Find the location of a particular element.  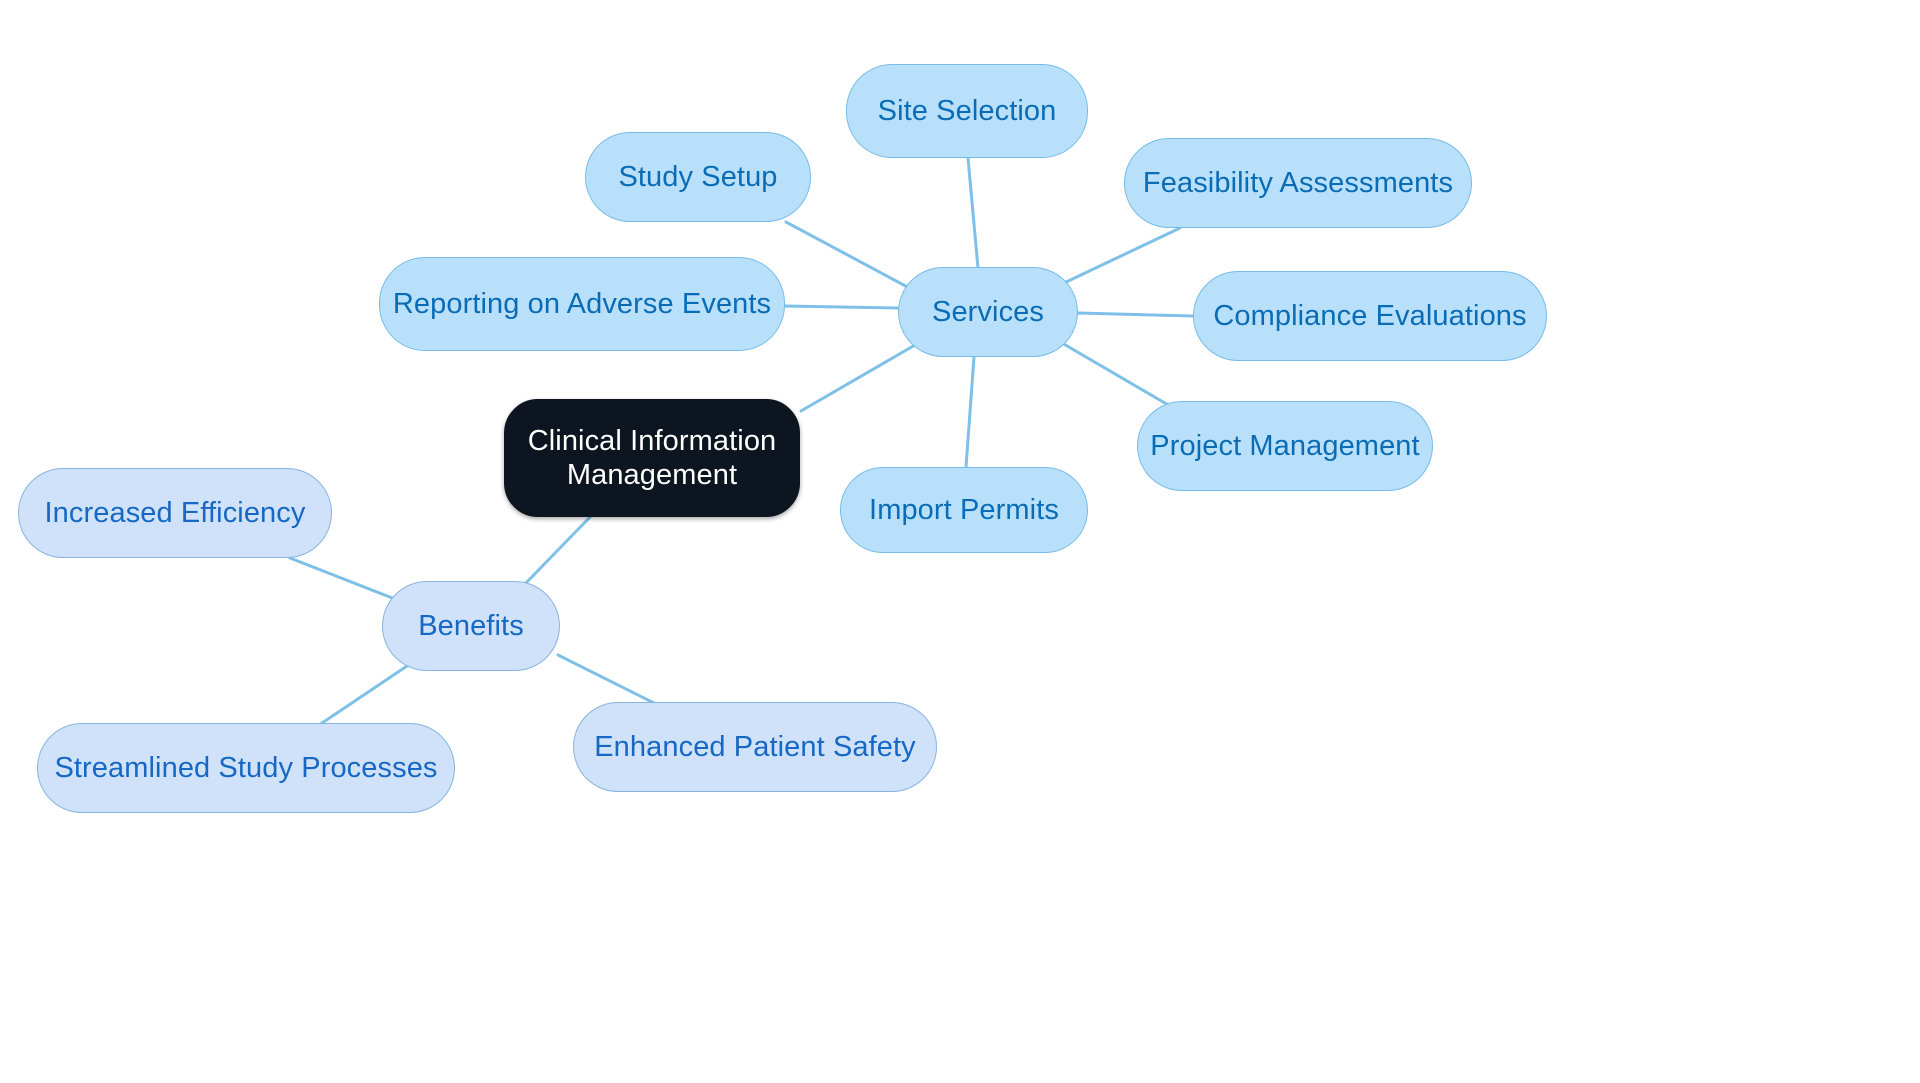

mindmap-node-enhanced-patient-safety: Enhanced Patient Safety is located at coordinates (755, 747).